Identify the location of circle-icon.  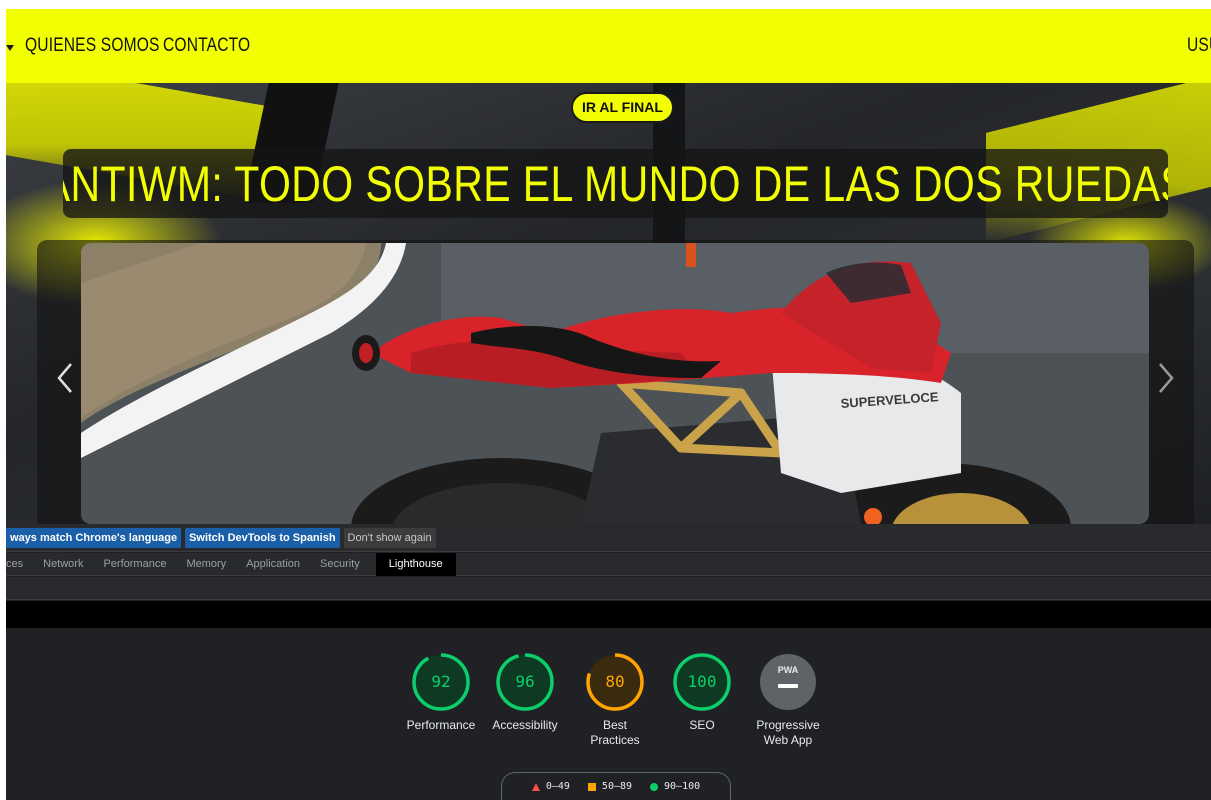
(654, 786).